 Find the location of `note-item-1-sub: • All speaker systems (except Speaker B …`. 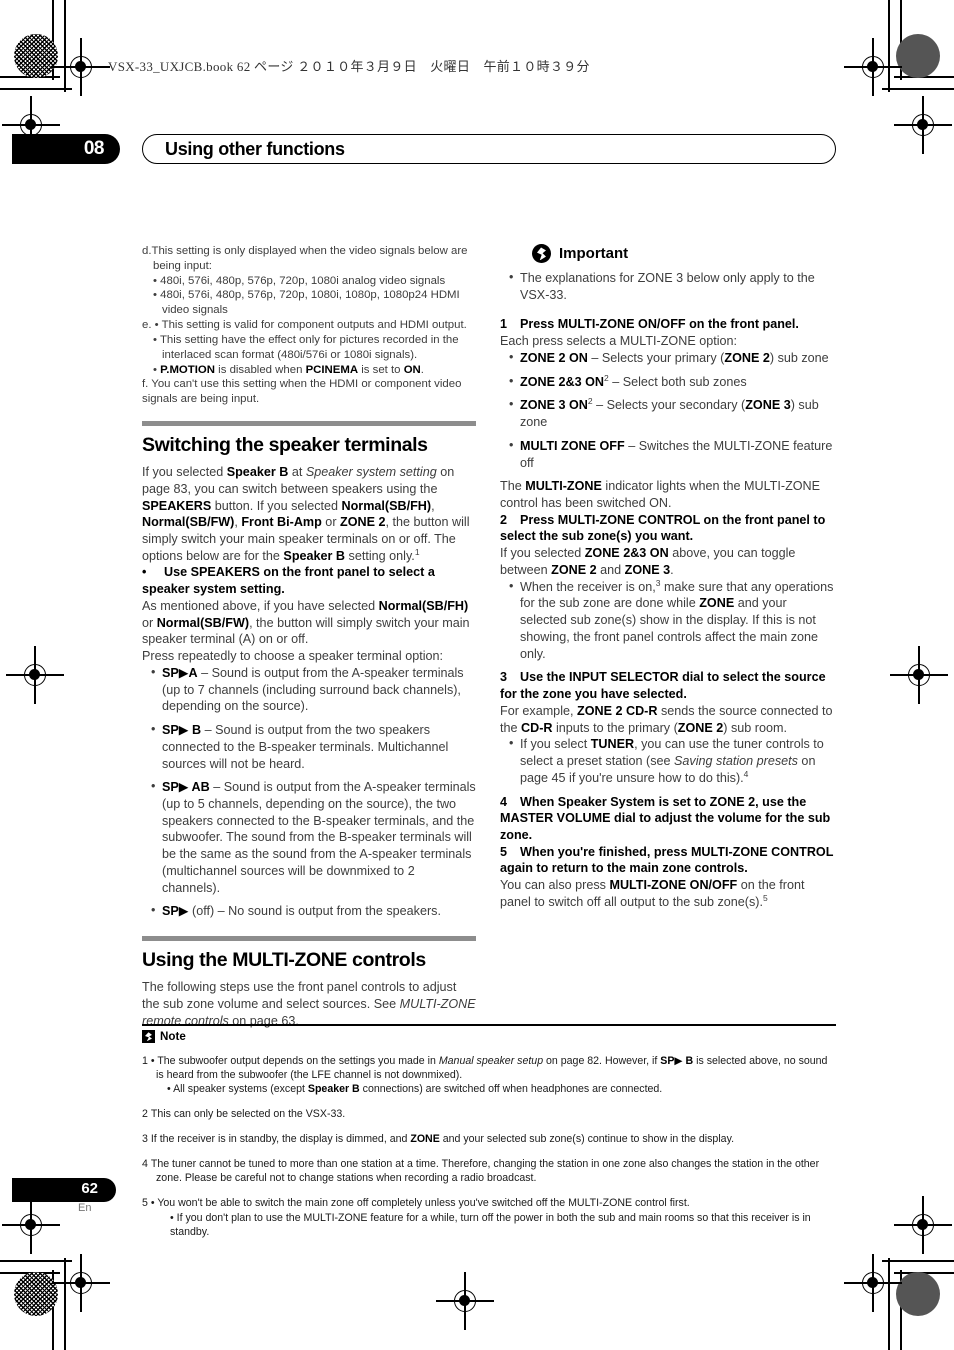

note-item-1-sub: • All speaker systems (except Speaker B … is located at coordinates (415, 1089).